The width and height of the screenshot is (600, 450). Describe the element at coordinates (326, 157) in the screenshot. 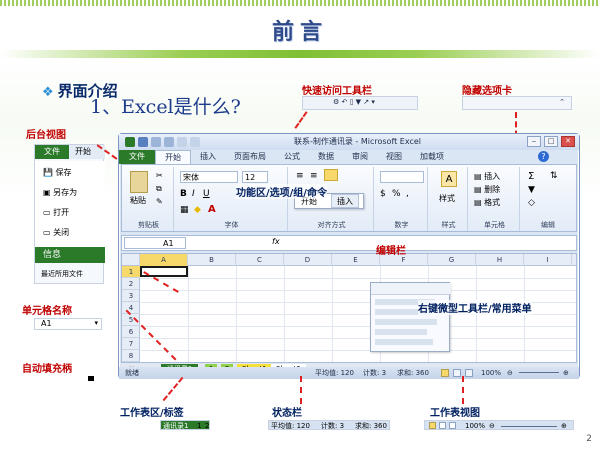

I see `tab-data: 数据` at that location.